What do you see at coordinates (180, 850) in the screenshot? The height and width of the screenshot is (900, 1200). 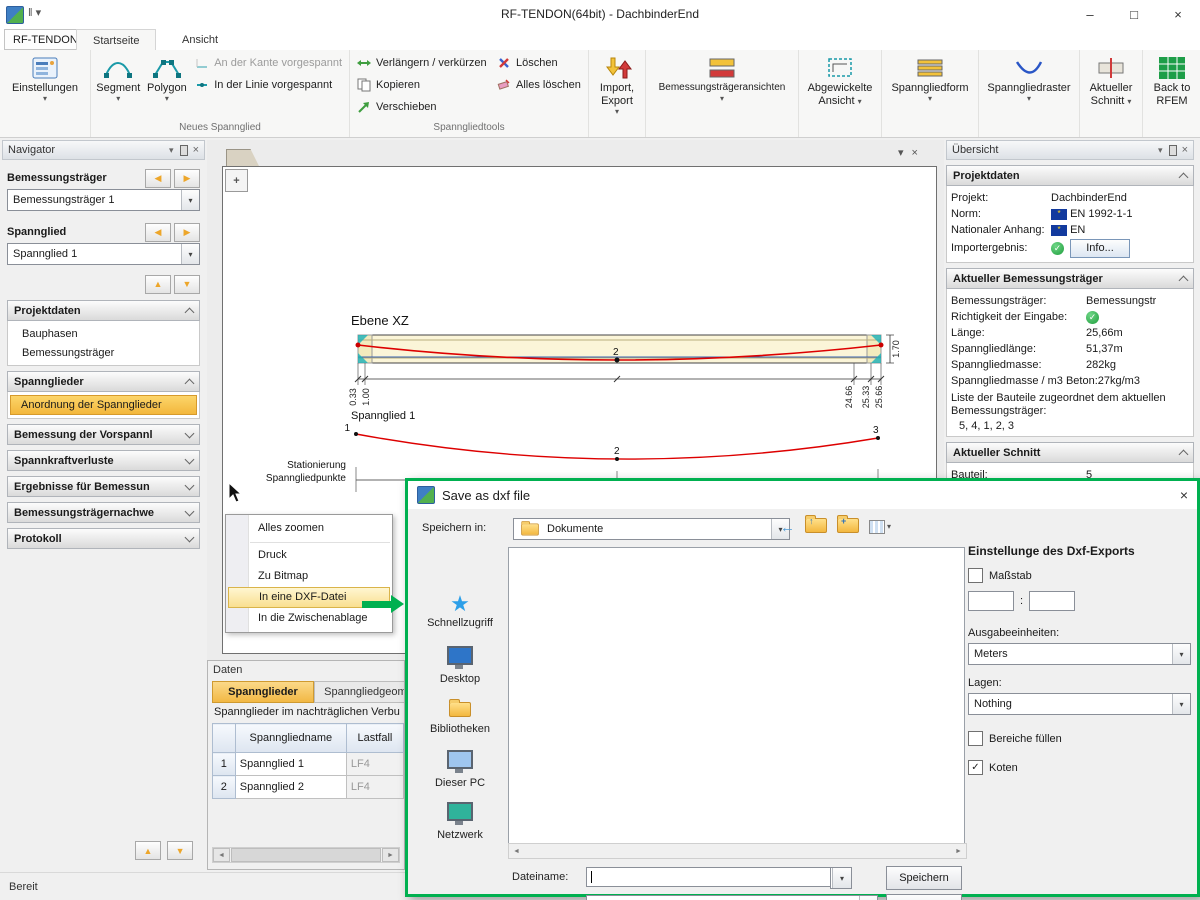 I see `nav-down-button: ▼` at bounding box center [180, 850].